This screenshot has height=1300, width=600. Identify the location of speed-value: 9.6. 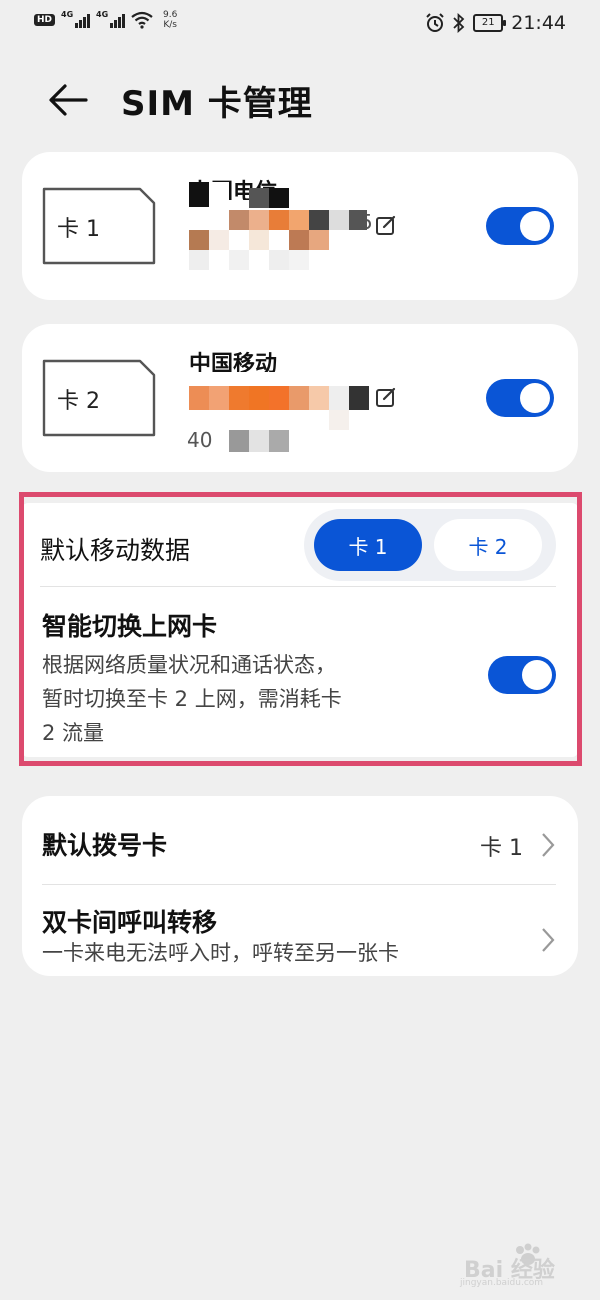
(170, 15).